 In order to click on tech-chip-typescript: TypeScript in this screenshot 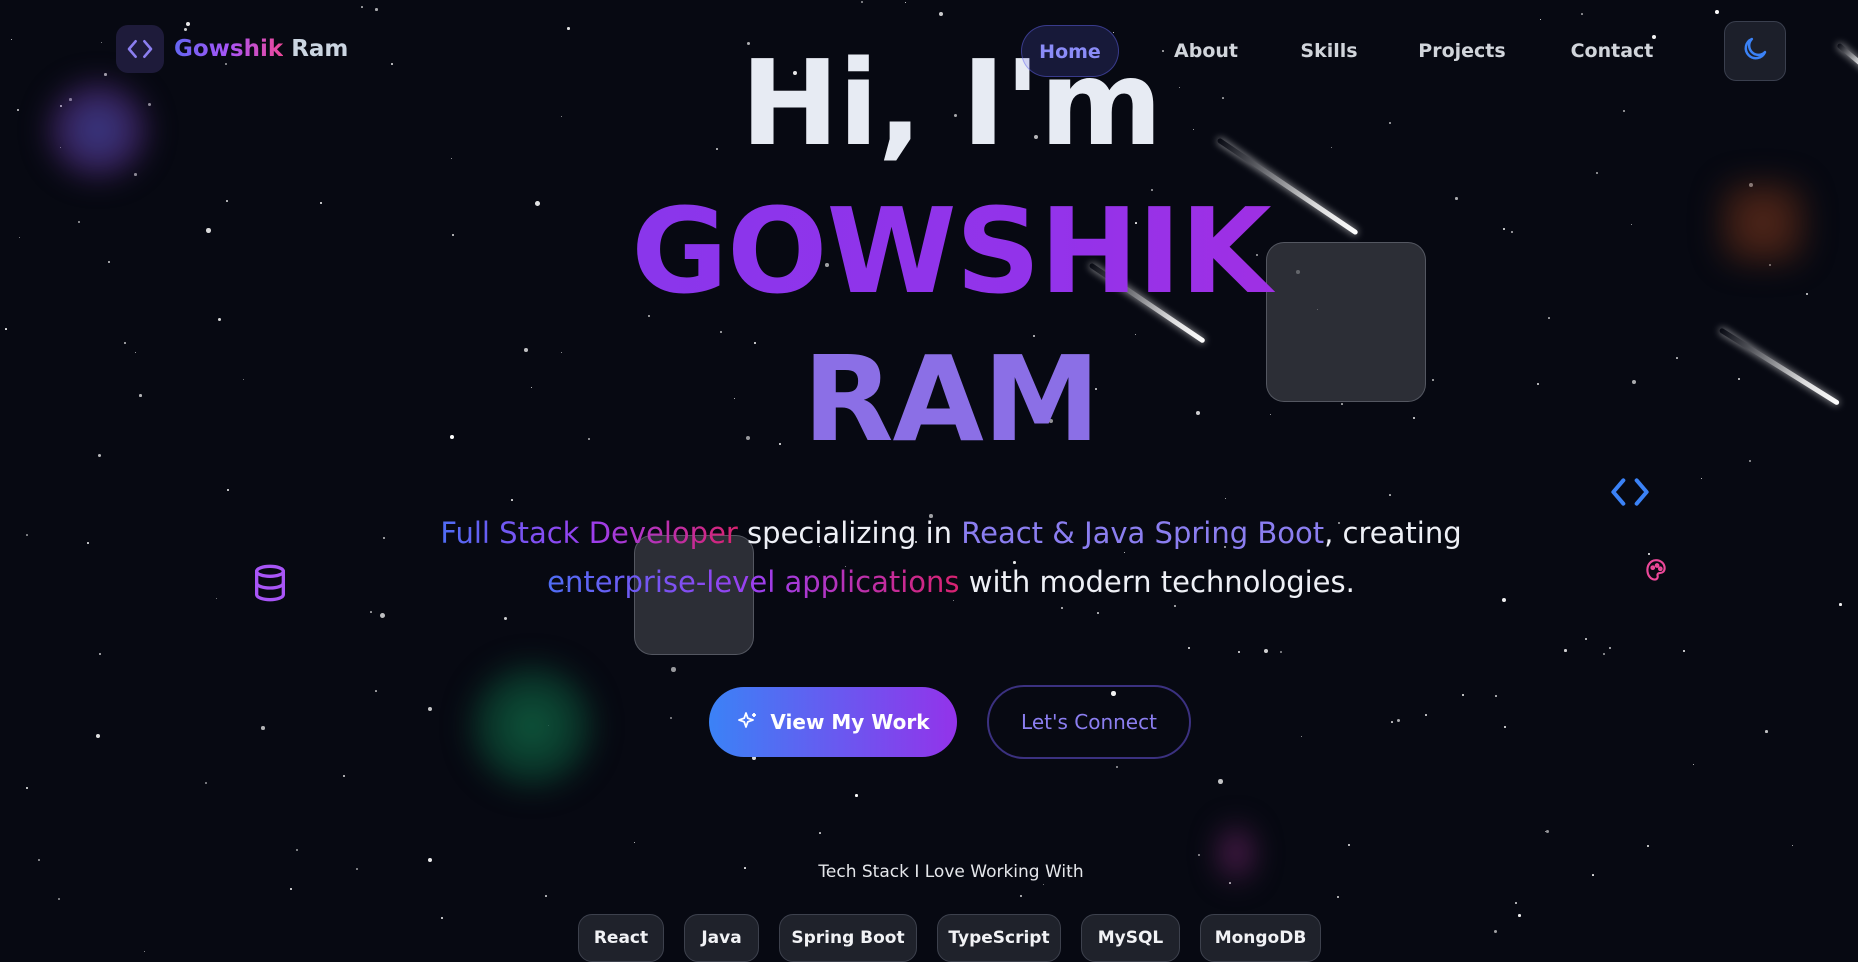, I will do `click(999, 938)`.